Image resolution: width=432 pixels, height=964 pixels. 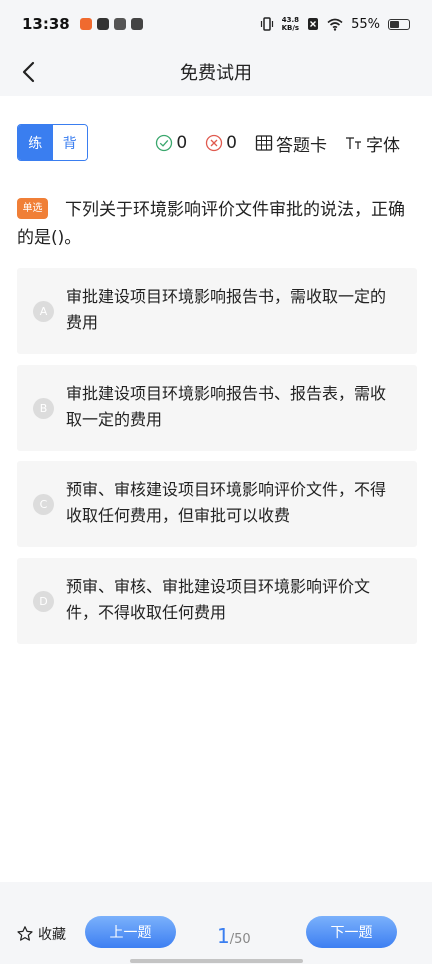 I want to click on font-size-icon, so click(x=353, y=143).